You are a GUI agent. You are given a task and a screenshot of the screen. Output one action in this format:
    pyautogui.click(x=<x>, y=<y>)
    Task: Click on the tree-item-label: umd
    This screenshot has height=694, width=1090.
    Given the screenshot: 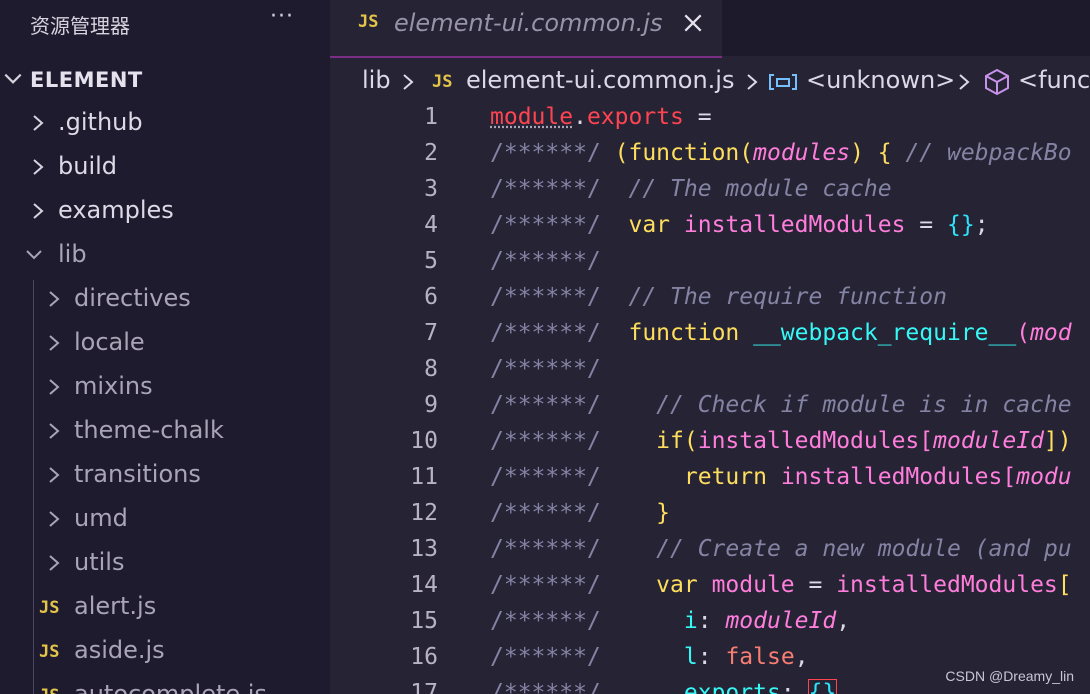 What is the action you would take?
    pyautogui.click(x=101, y=518)
    